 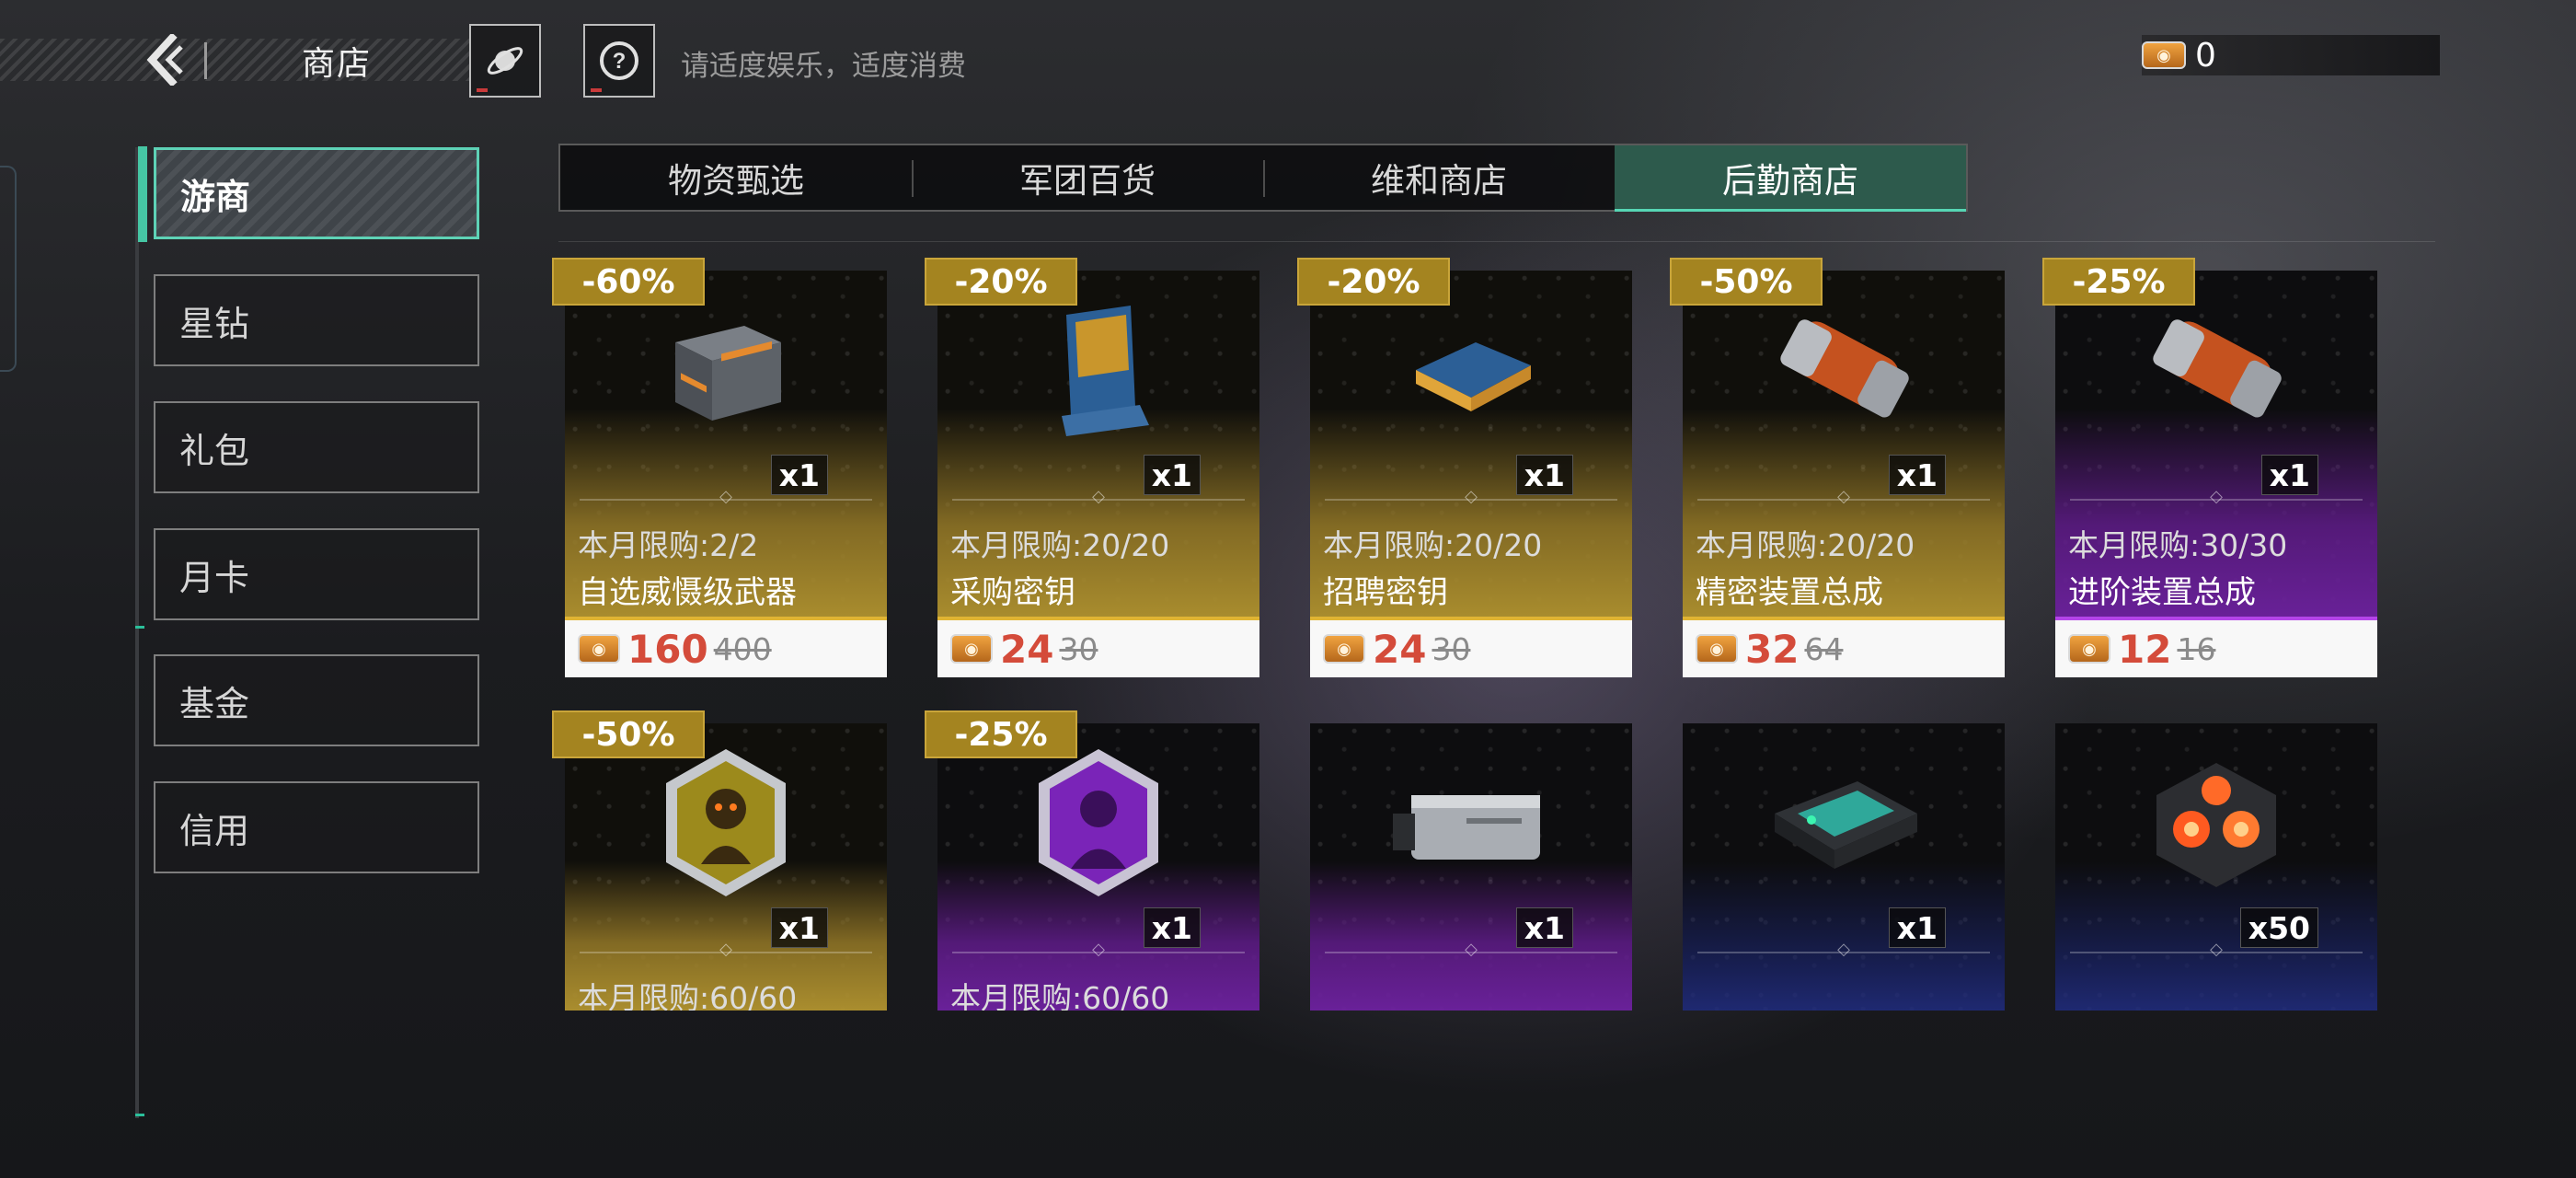 I want to click on battery-icon, so click(x=1471, y=824).